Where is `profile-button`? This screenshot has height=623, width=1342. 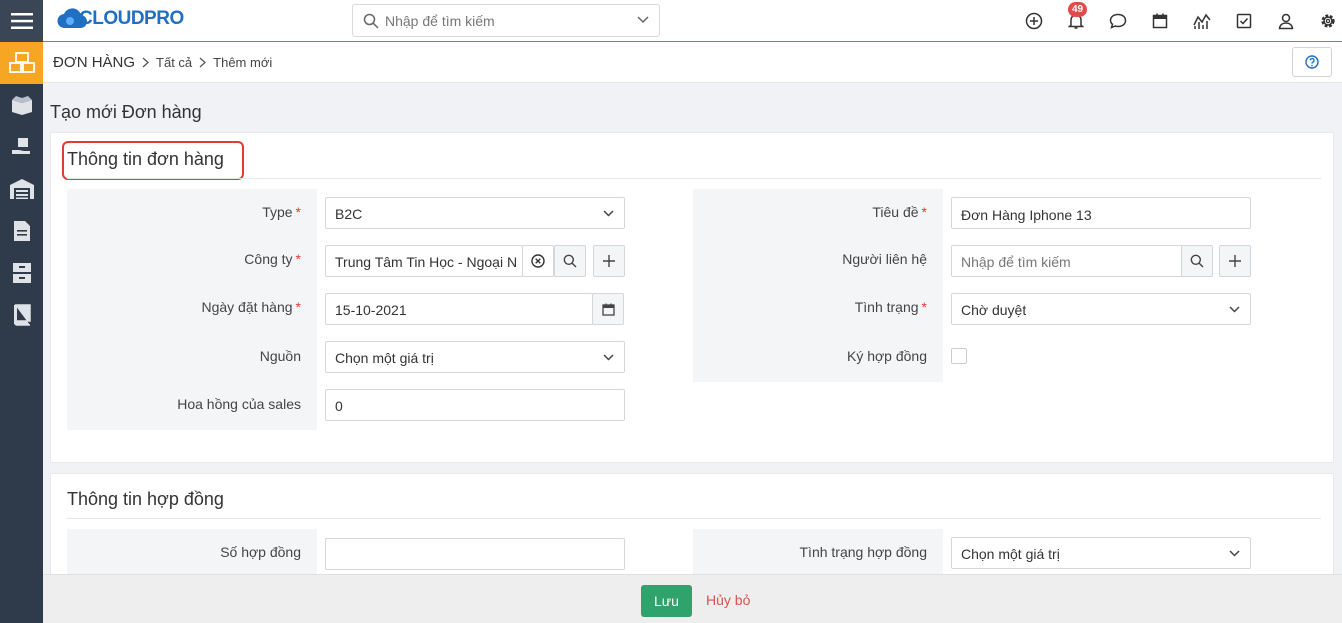 profile-button is located at coordinates (1286, 21).